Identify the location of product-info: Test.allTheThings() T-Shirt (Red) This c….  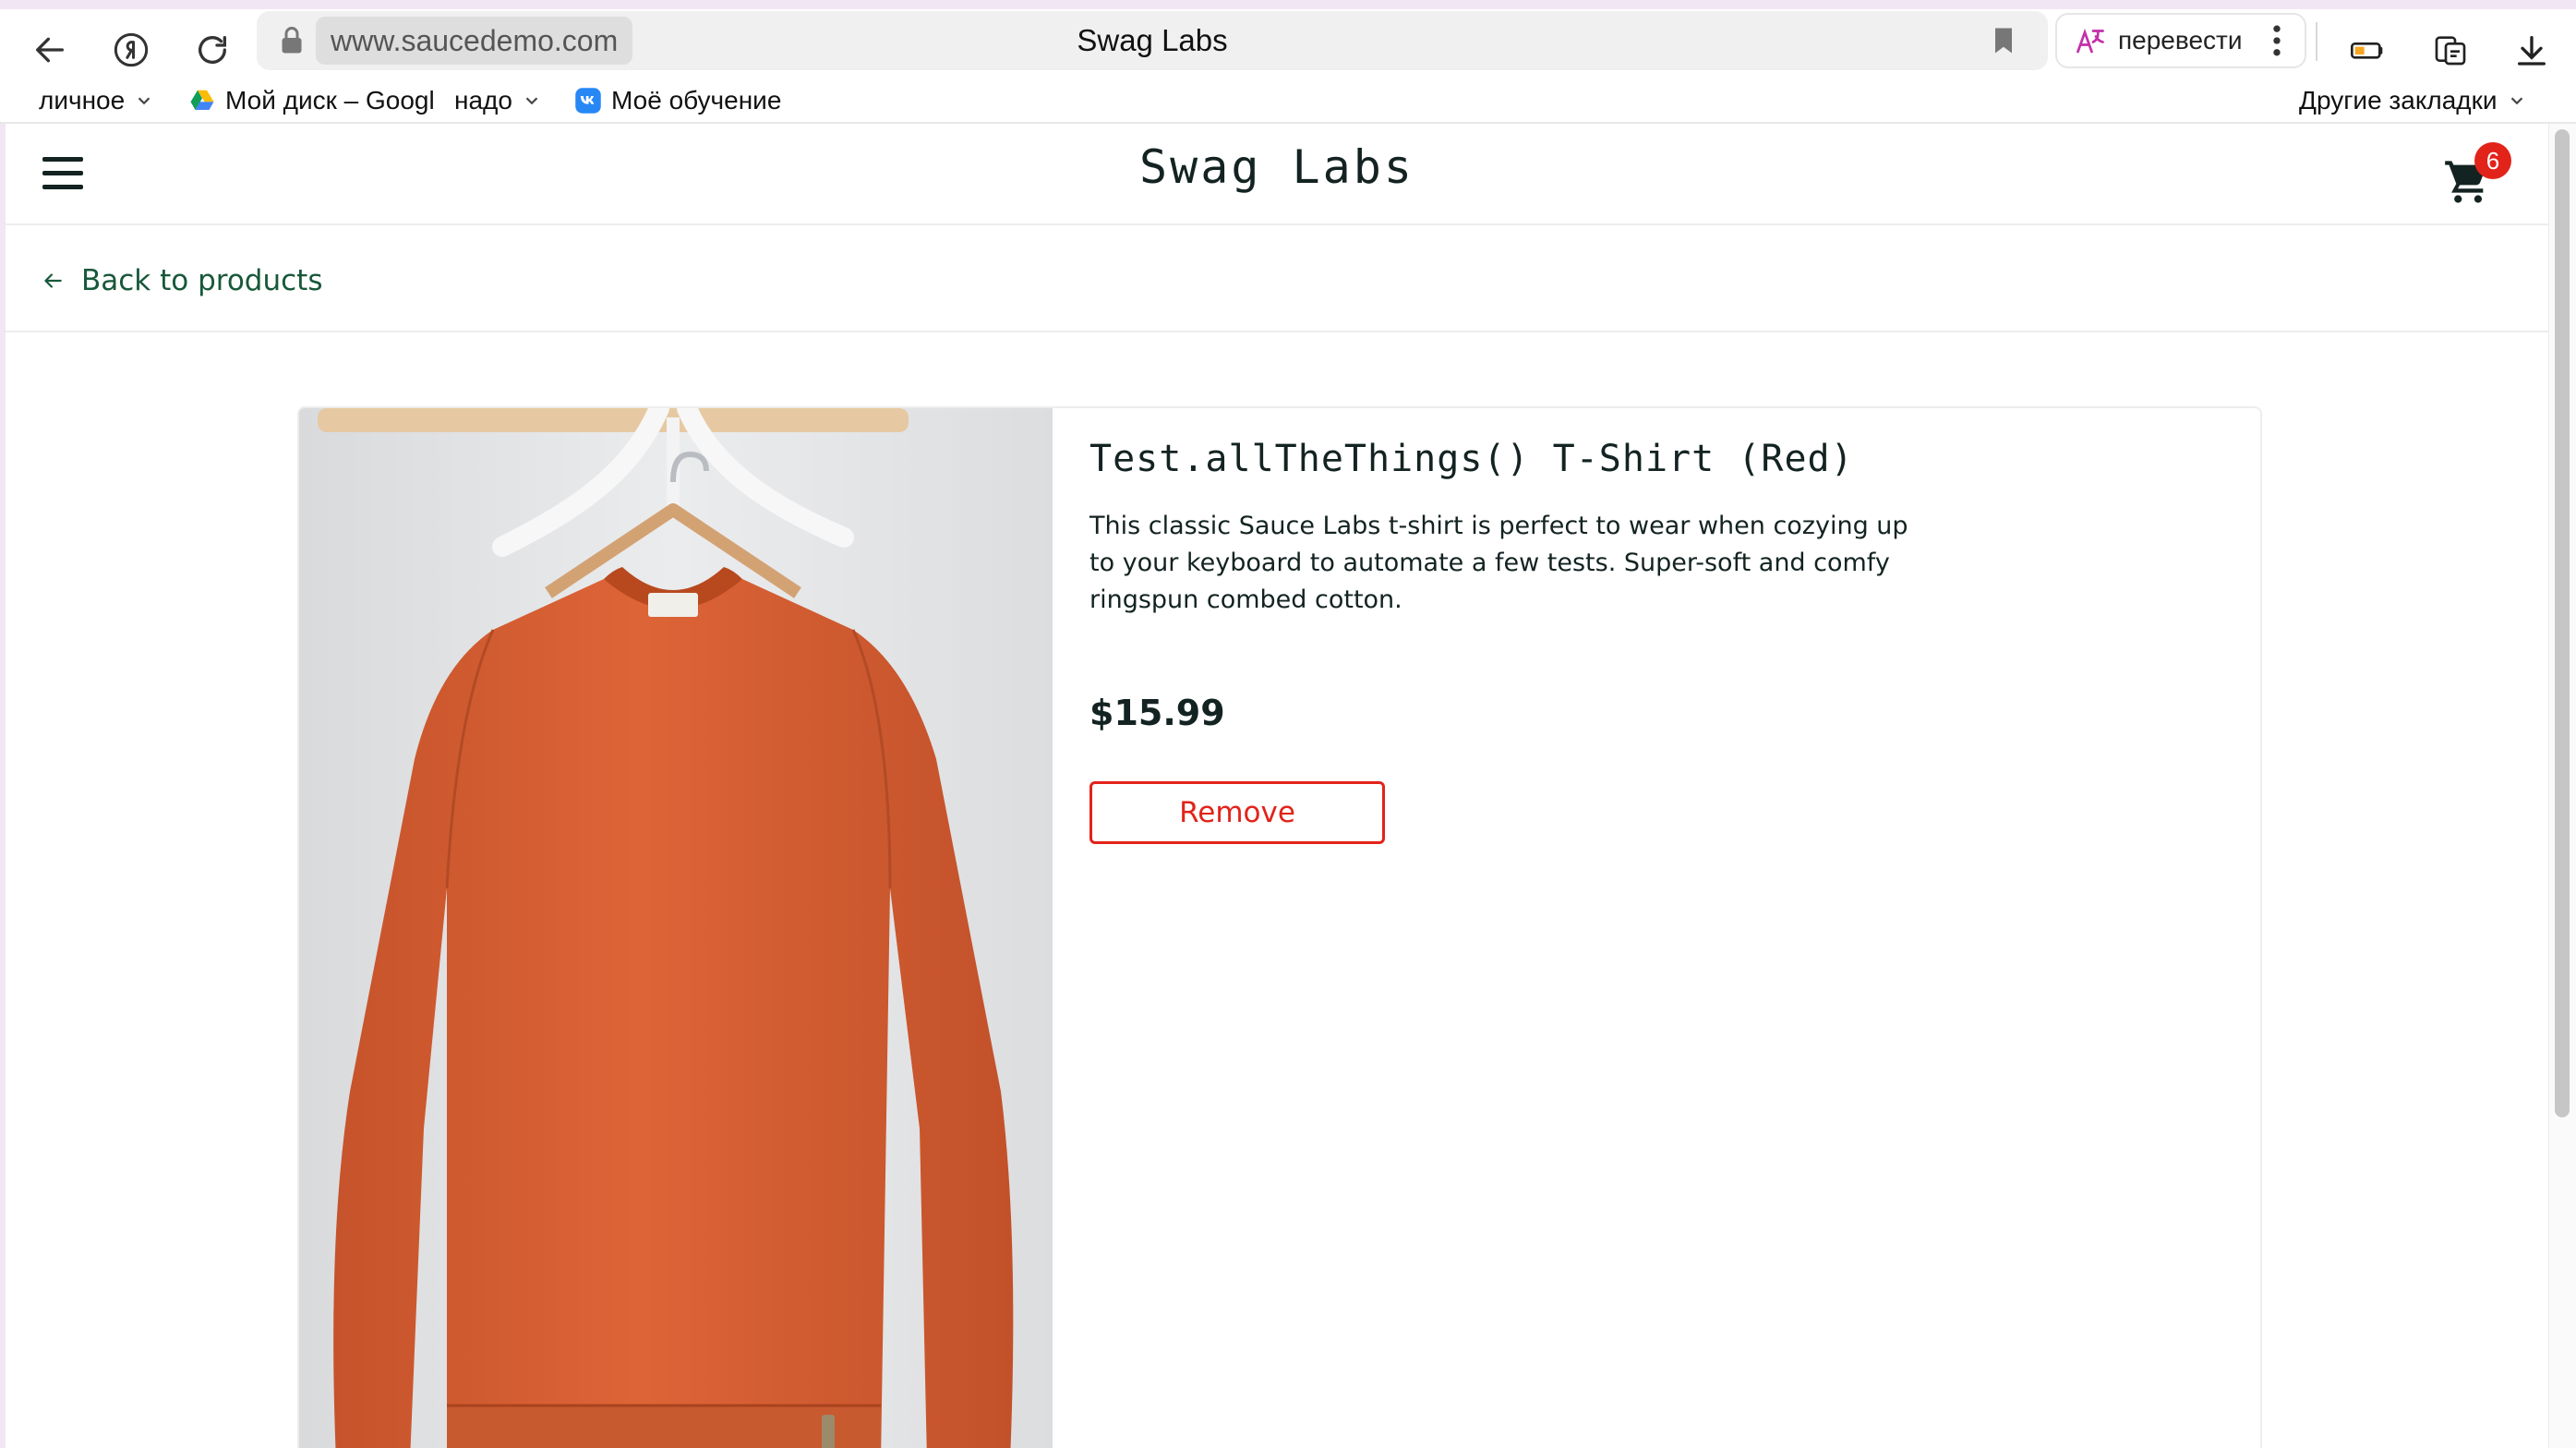
(1643, 641).